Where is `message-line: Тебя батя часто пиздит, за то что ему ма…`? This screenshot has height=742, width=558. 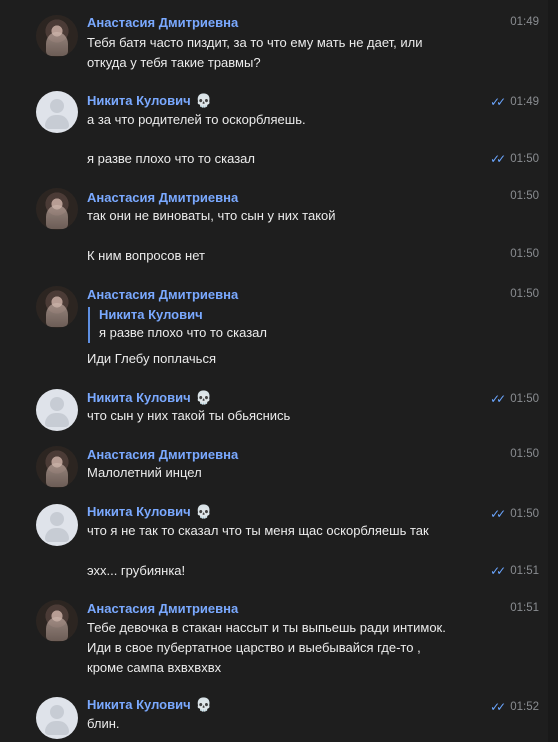
message-line: Тебя батя часто пиздит, за то что ему ма… is located at coordinates (255, 42).